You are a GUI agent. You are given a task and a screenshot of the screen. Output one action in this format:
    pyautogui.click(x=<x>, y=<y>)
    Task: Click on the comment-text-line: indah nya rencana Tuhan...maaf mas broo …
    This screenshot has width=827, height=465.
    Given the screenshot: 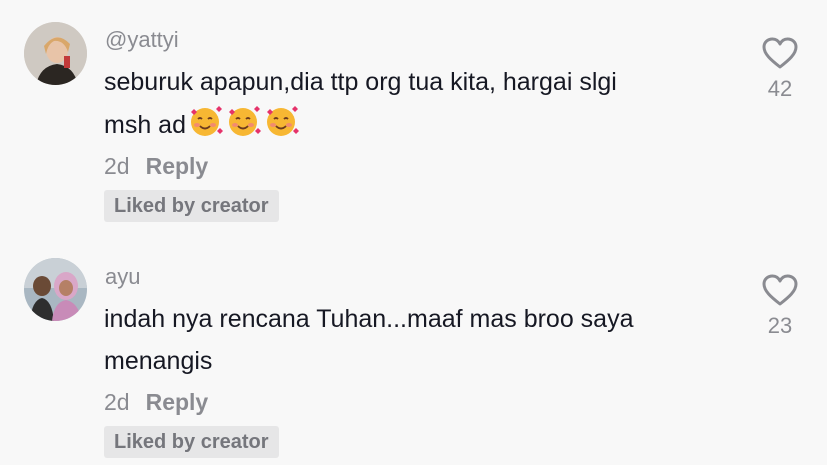 What is the action you would take?
    pyautogui.click(x=369, y=319)
    